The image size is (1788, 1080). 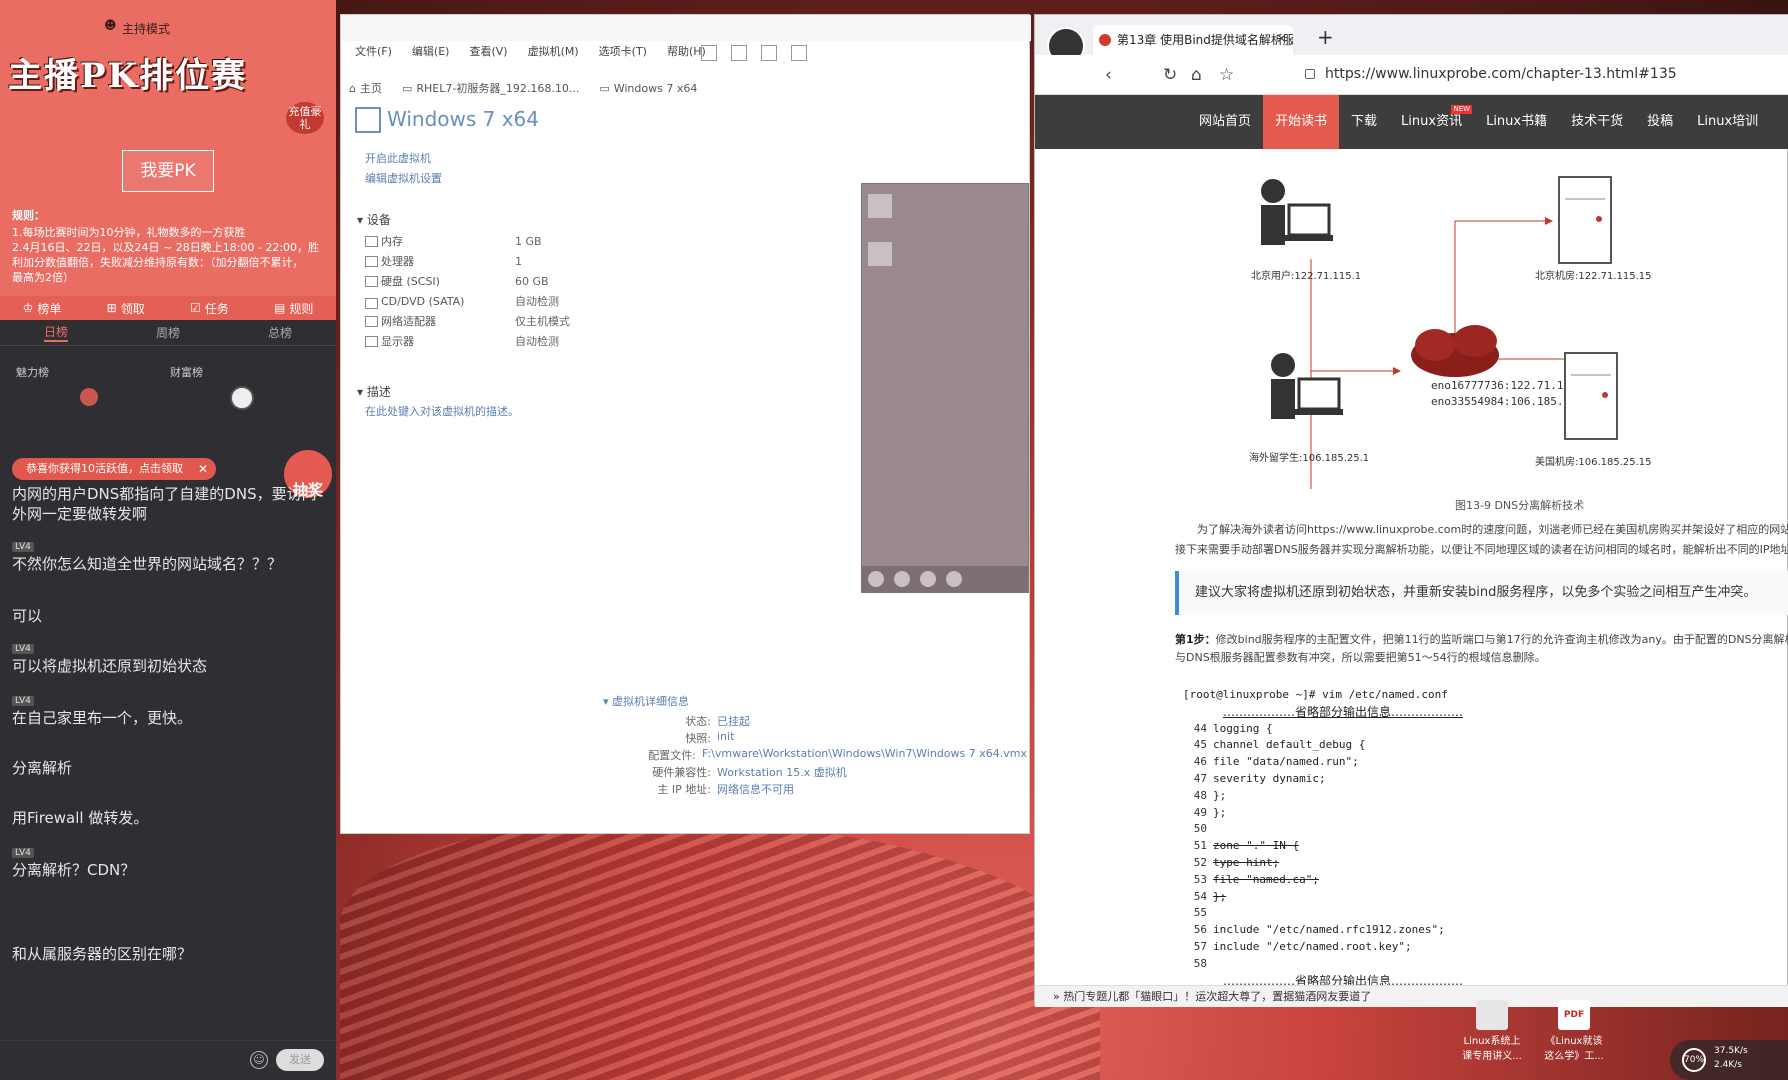 What do you see at coordinates (505, 341) in the screenshot?
I see `device-row: 显示器 自动检测` at bounding box center [505, 341].